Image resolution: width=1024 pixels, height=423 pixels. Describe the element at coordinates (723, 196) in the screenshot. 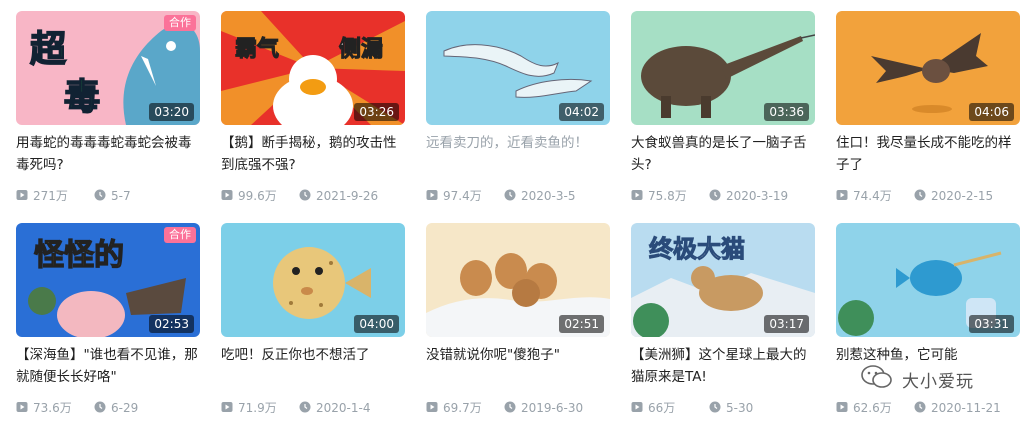

I see `video-stats: 75.8万 2020-3-19` at that location.